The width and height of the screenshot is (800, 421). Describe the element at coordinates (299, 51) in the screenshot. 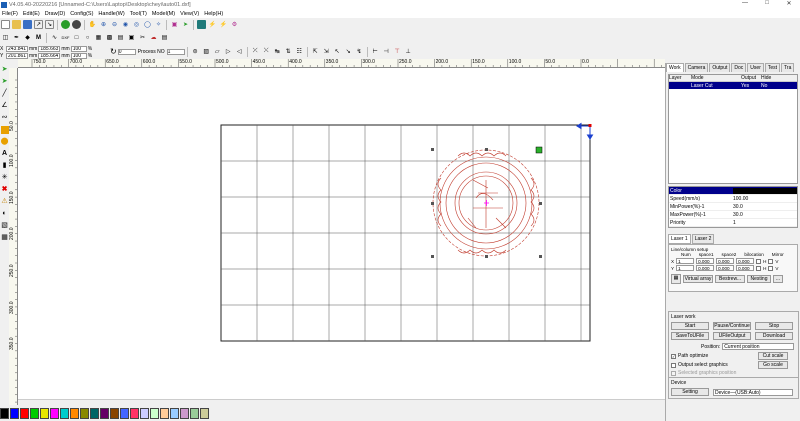

I see `same-size-icon: ☷` at that location.